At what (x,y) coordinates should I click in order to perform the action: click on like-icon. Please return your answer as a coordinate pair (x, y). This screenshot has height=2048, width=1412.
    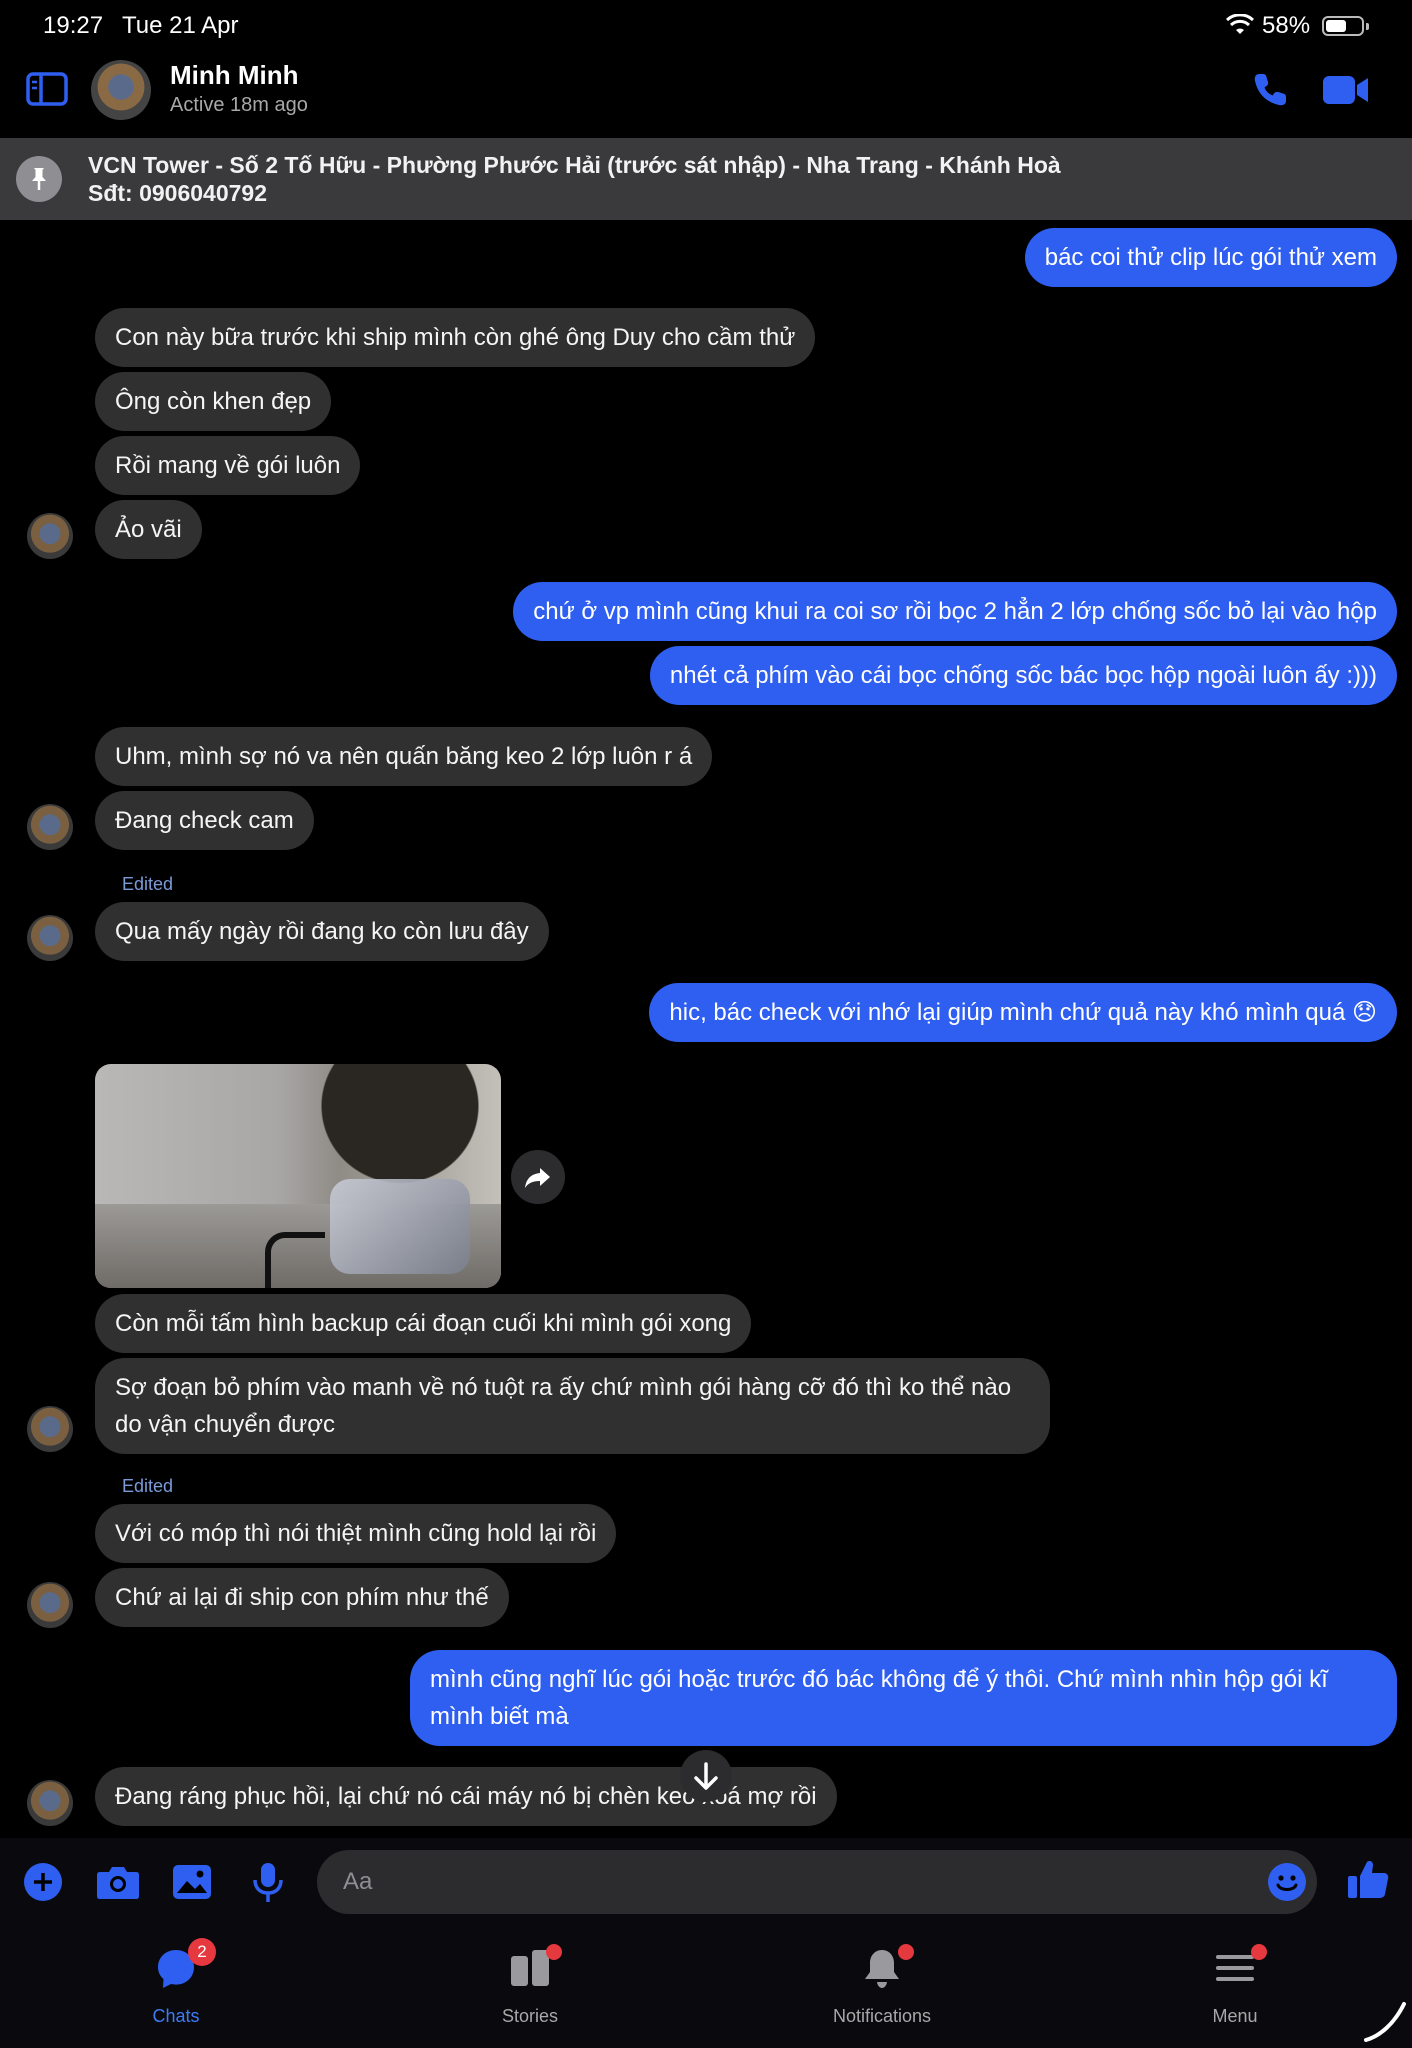
    Looking at the image, I should click on (1368, 1882).